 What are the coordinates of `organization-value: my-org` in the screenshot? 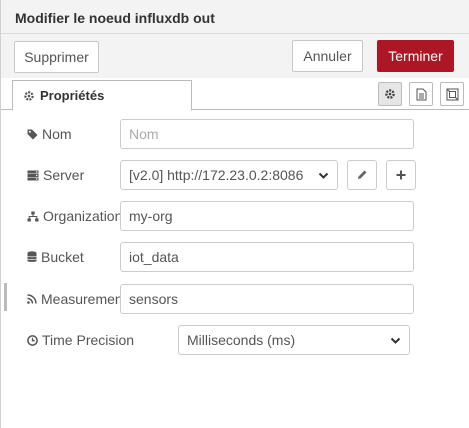 It's located at (151, 216).